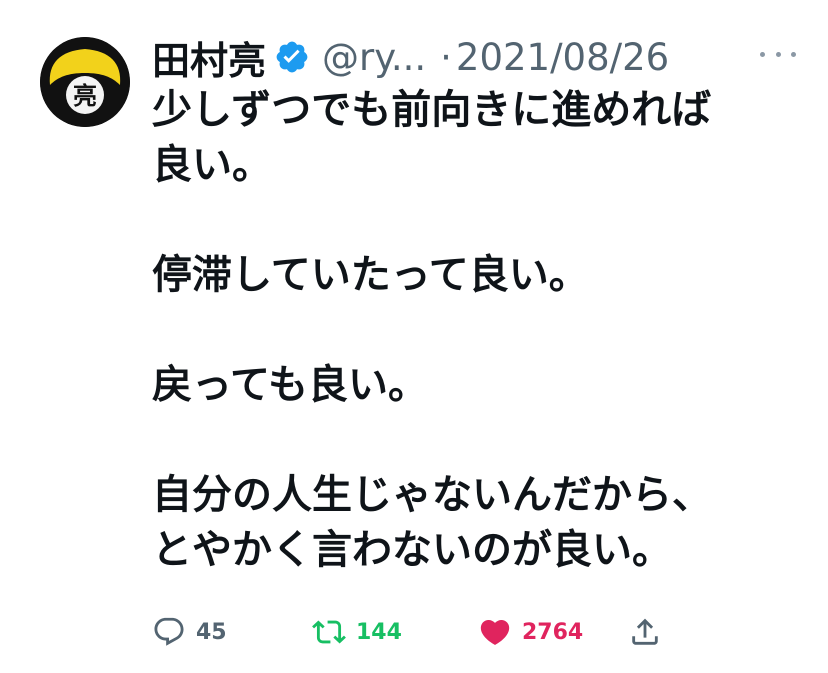 This screenshot has width=828, height=673. I want to click on avatar: 亮, so click(85, 82).